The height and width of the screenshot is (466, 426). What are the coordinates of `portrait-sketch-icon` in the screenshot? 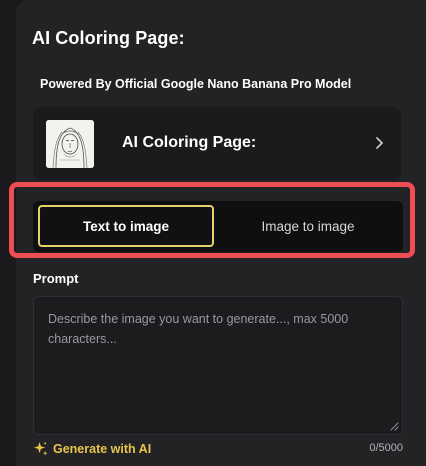 It's located at (70, 144).